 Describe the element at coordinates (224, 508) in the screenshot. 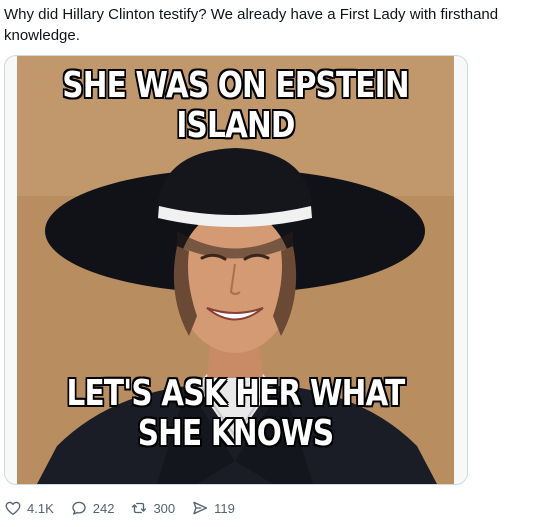

I see `view-count: 119` at that location.